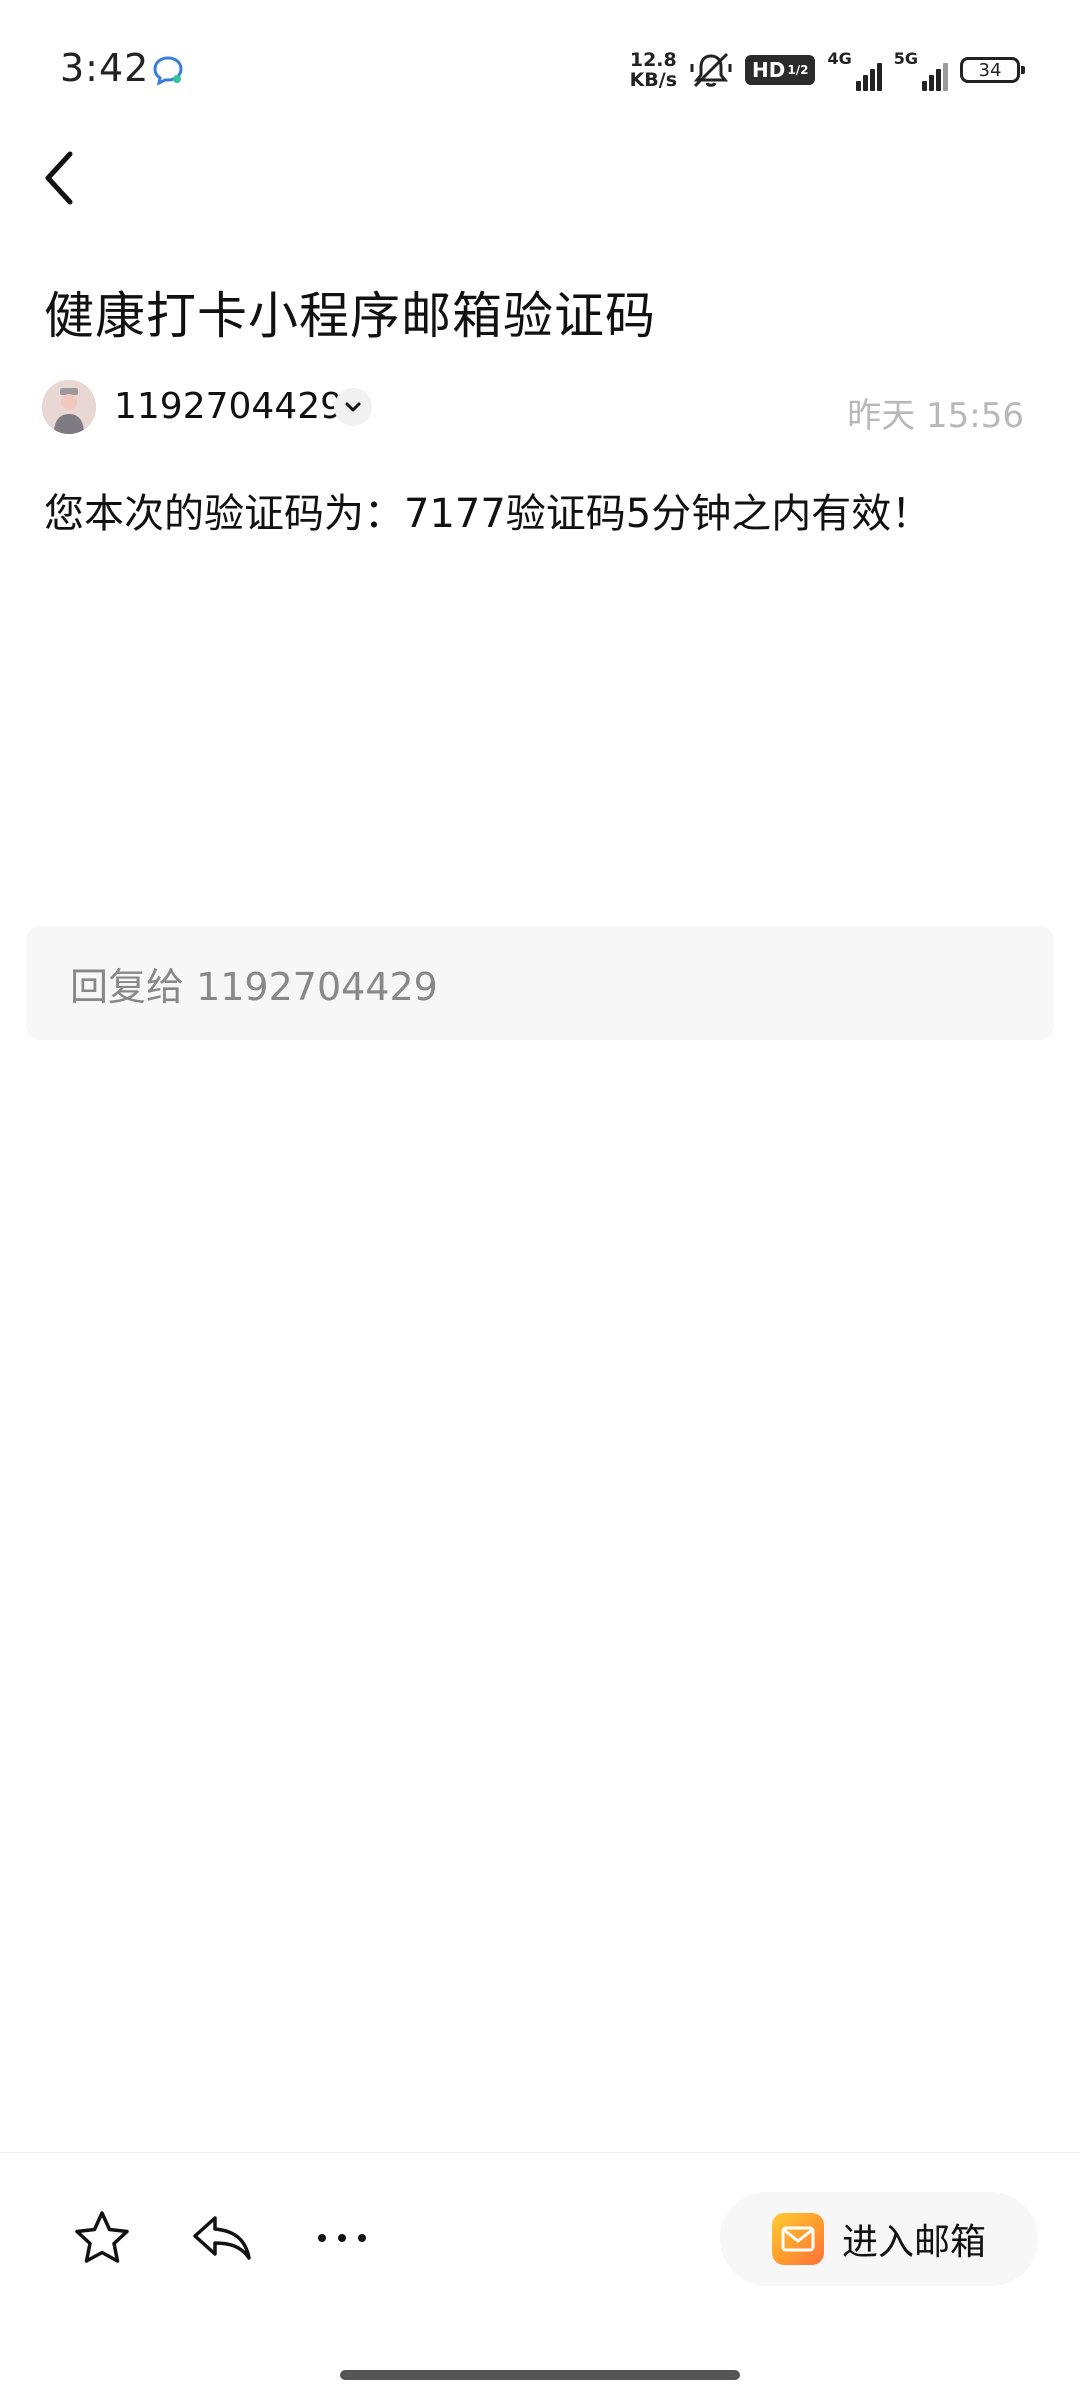 This screenshot has width=1080, height=2400. Describe the element at coordinates (254, 986) in the screenshot. I see `reply-placeholder: 回复给 1192704429` at that location.